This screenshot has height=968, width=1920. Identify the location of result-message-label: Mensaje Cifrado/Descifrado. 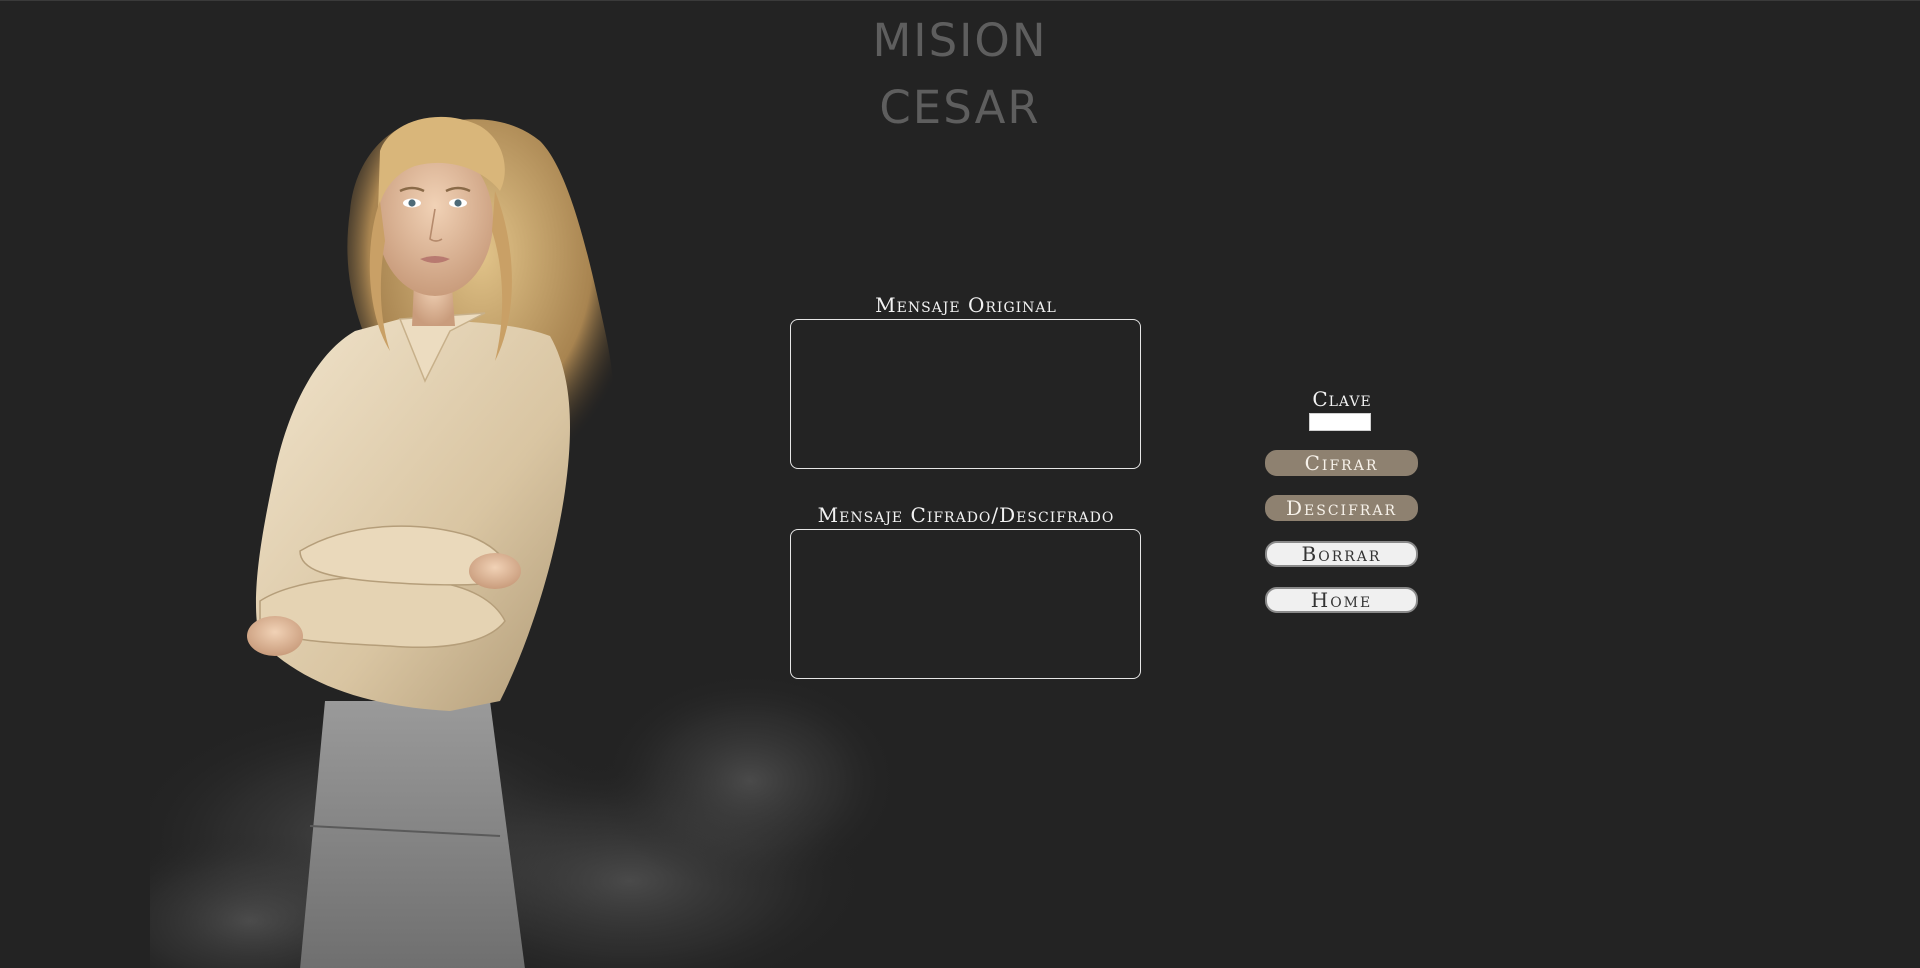
(966, 515).